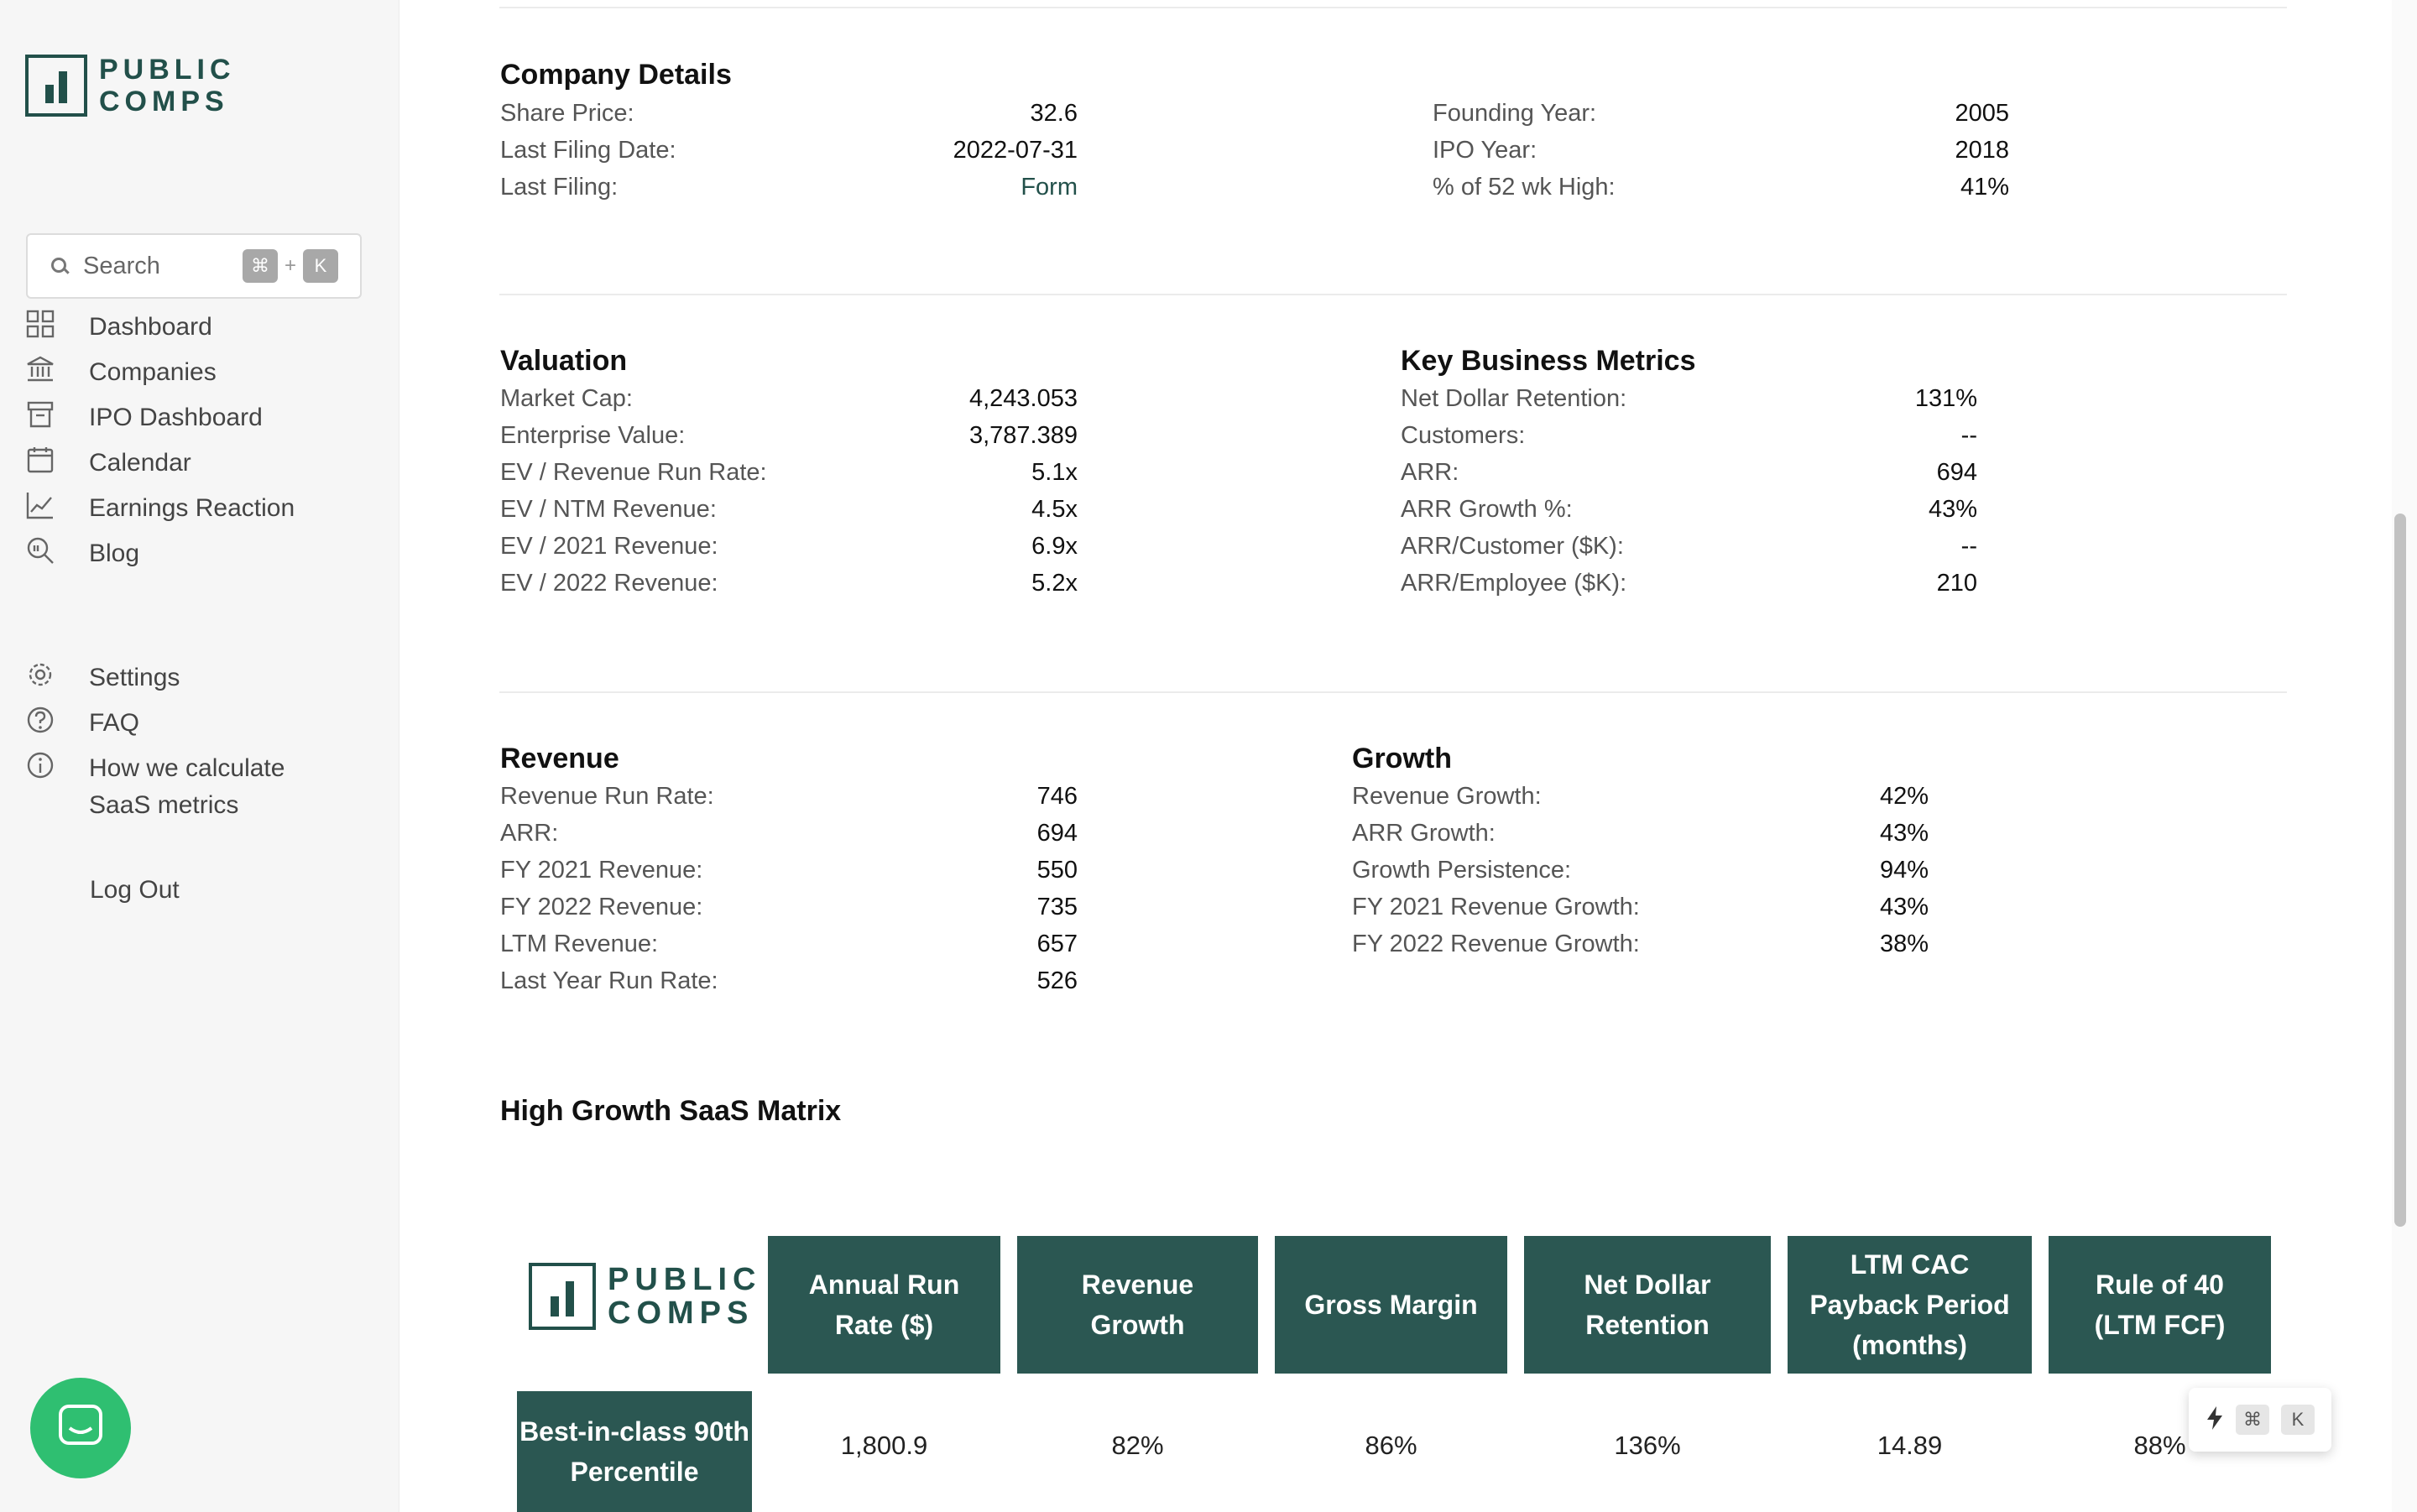  I want to click on chart-line-icon, so click(40, 505).